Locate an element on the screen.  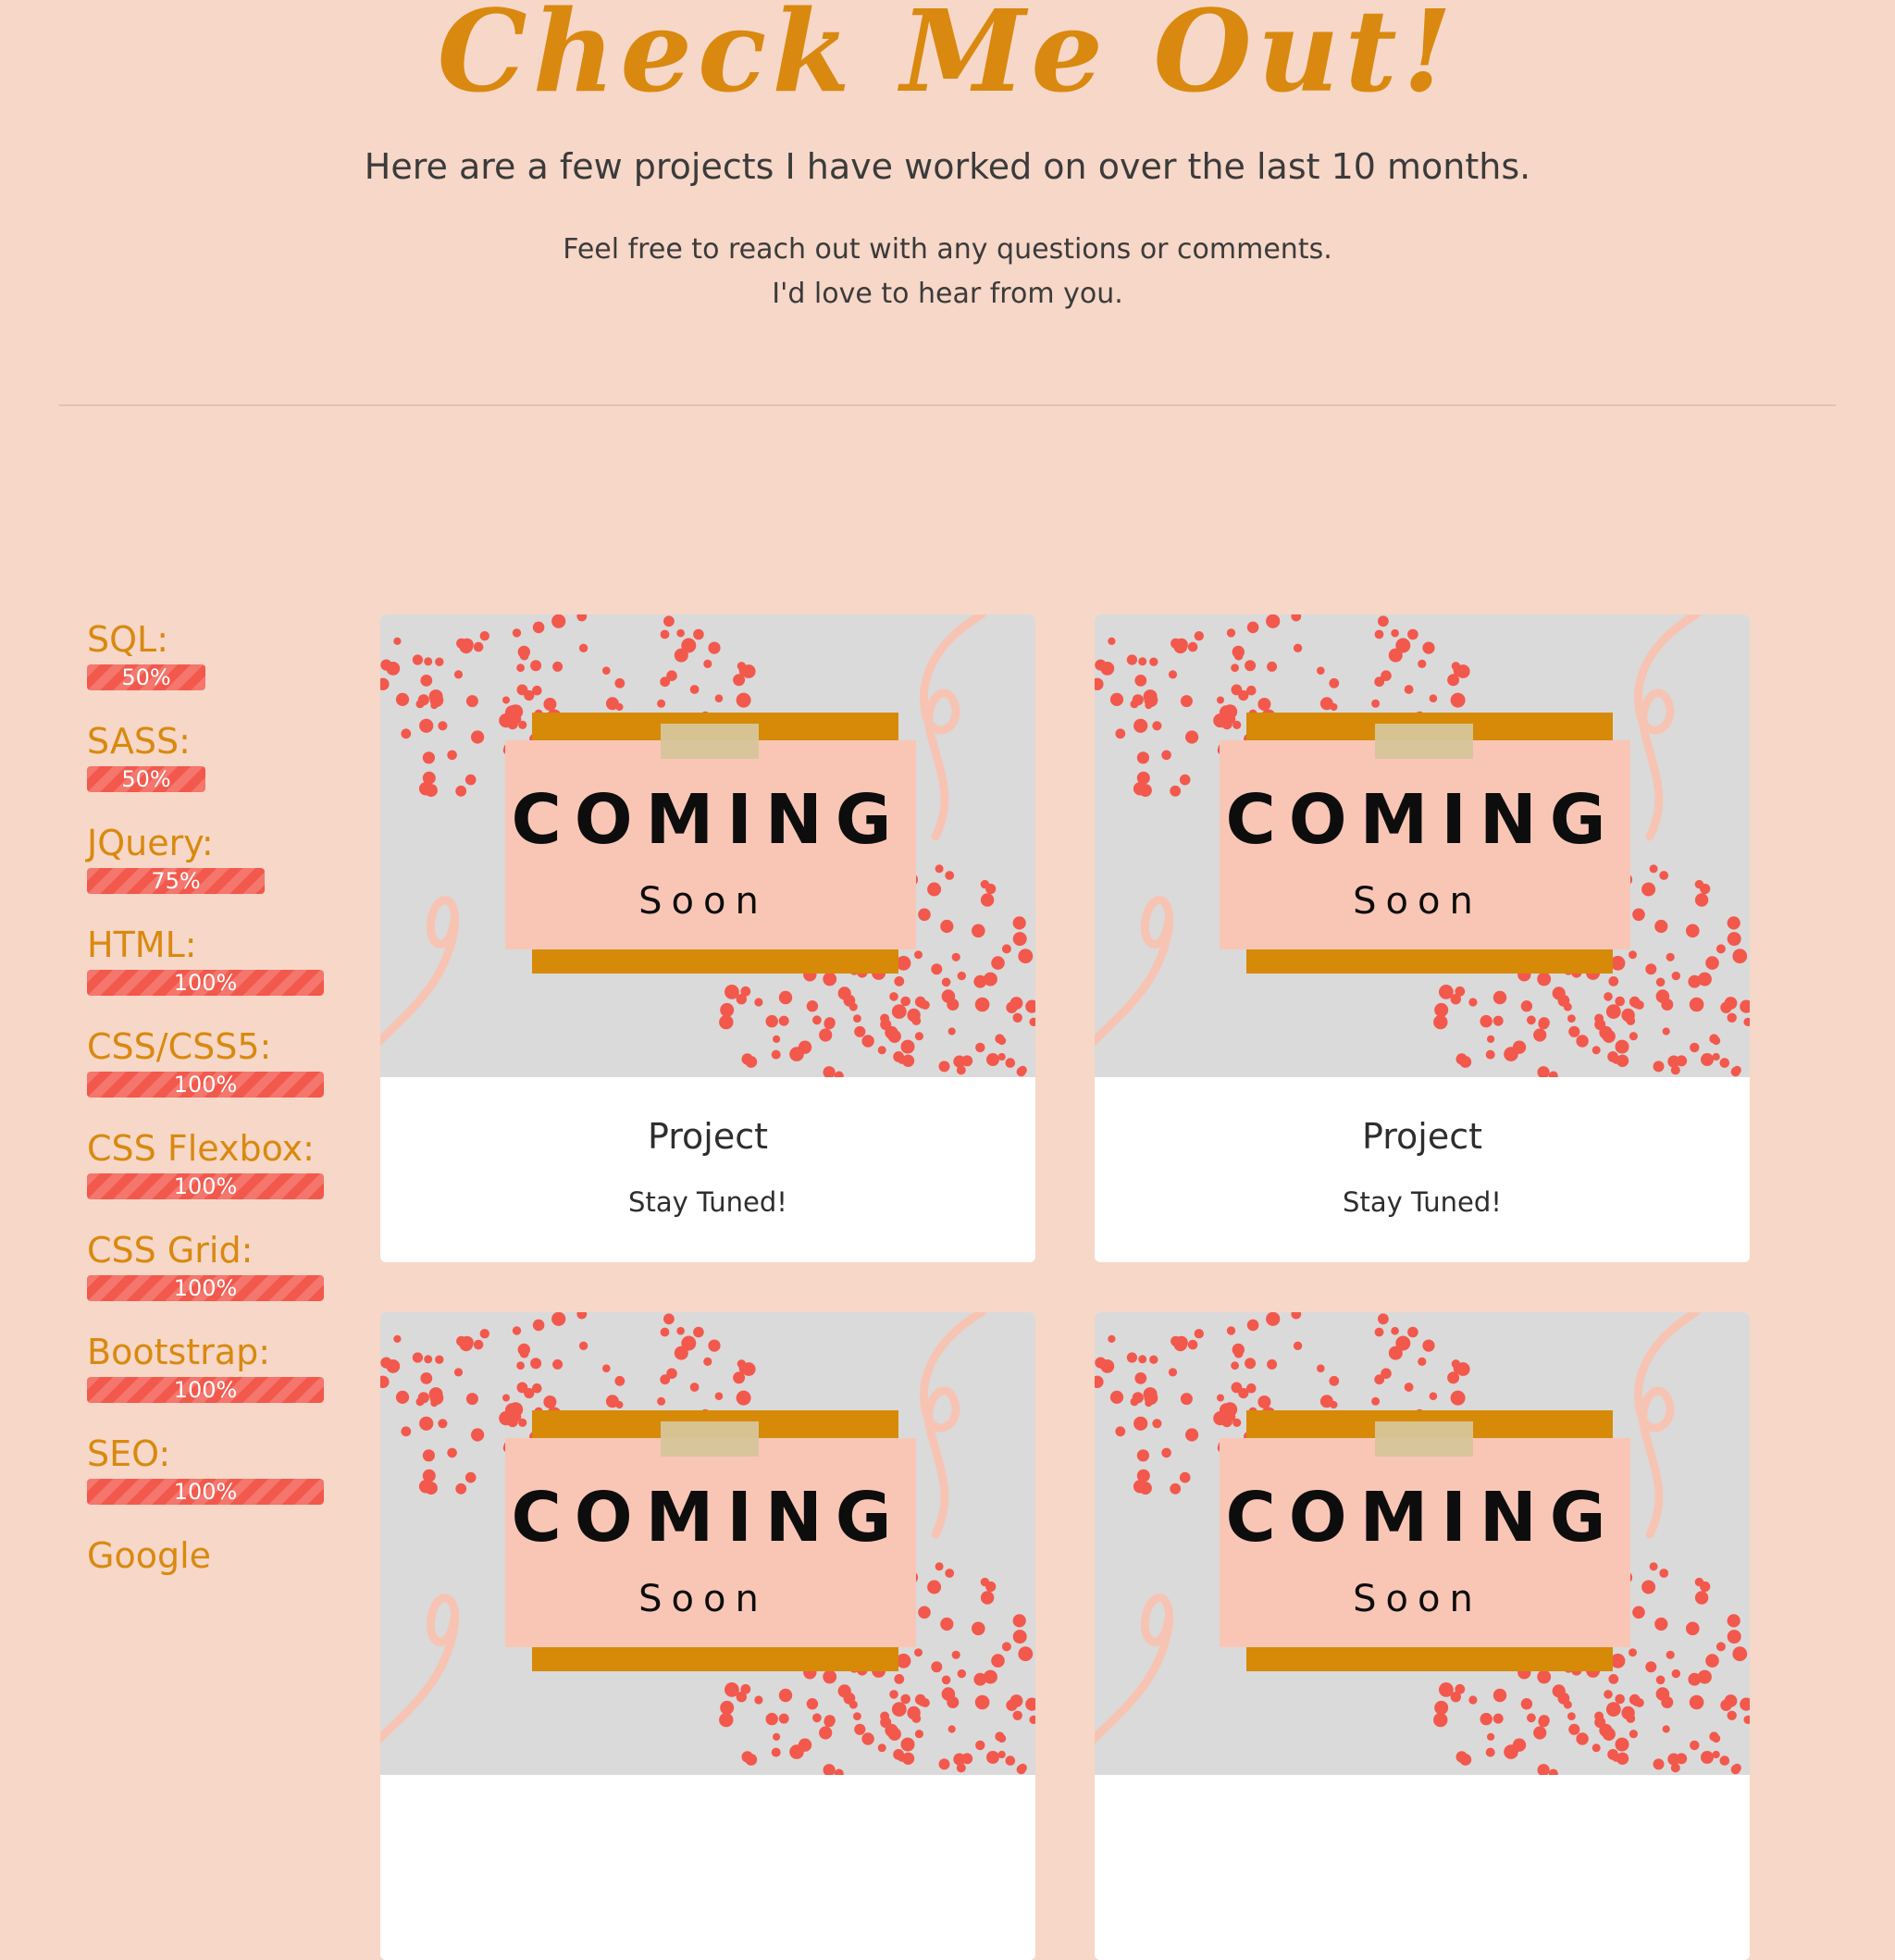
skill-item: CSS/CSS5: 100% is located at coordinates (226, 1076).